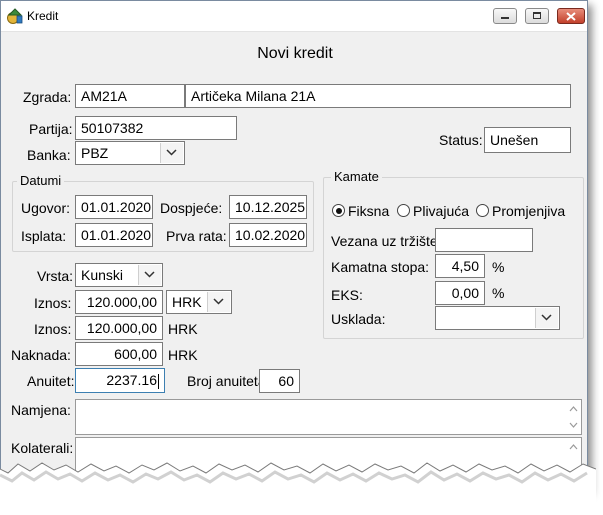 The image size is (603, 515). I want to click on minimize-button, so click(505, 16).